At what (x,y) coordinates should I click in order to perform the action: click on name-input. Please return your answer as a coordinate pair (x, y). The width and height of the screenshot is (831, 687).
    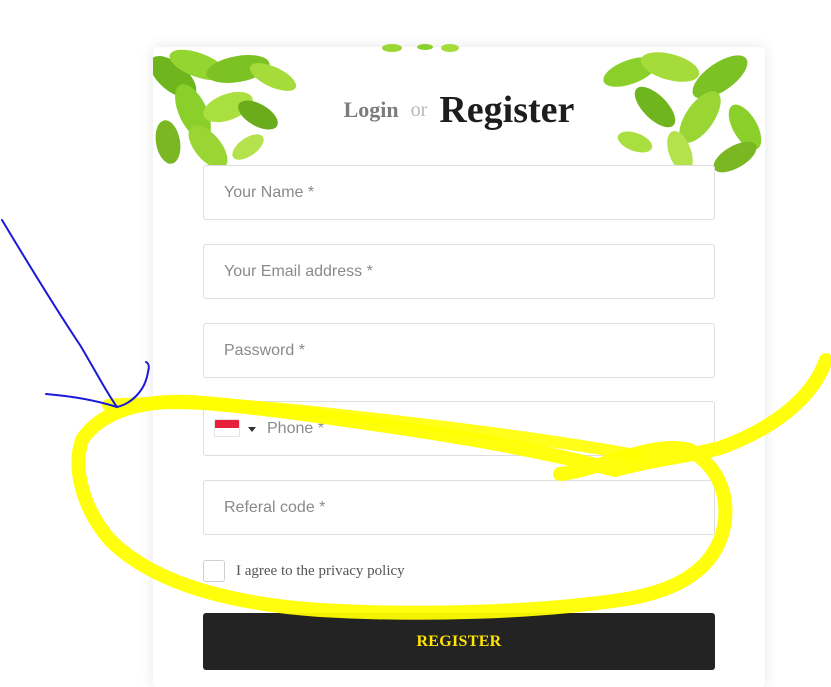
    Looking at the image, I should click on (459, 192).